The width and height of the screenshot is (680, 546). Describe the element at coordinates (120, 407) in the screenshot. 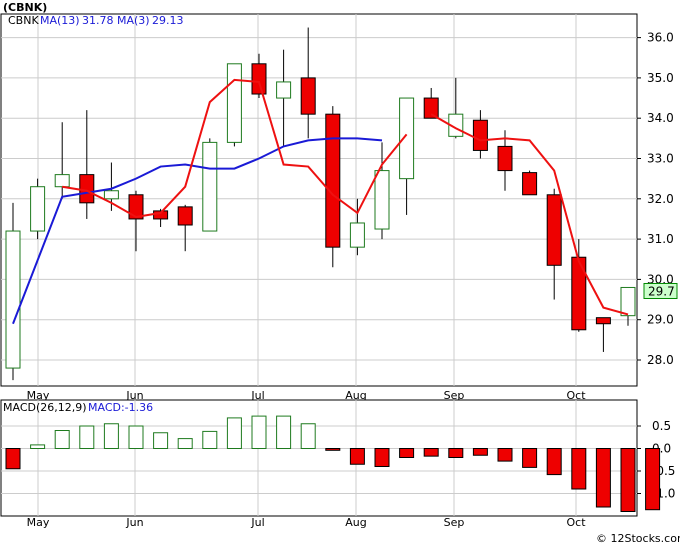

I see `macd-value-label: MACD:-1.36` at that location.